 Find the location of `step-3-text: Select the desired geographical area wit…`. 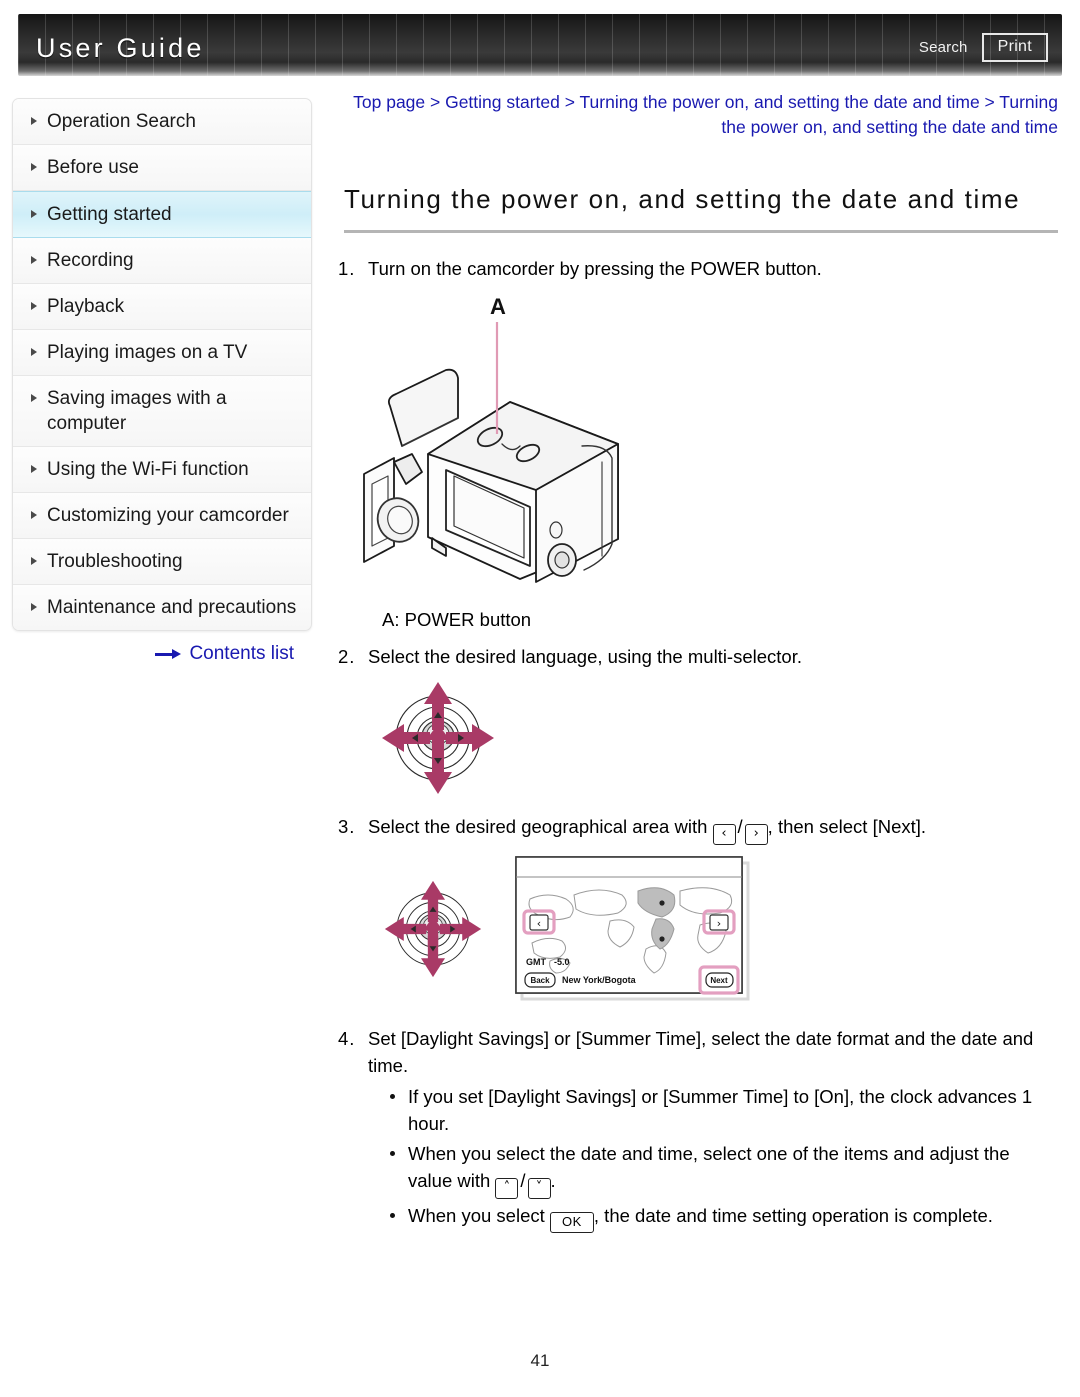

step-3-text: Select the desired geographical area wit… is located at coordinates (713, 829).